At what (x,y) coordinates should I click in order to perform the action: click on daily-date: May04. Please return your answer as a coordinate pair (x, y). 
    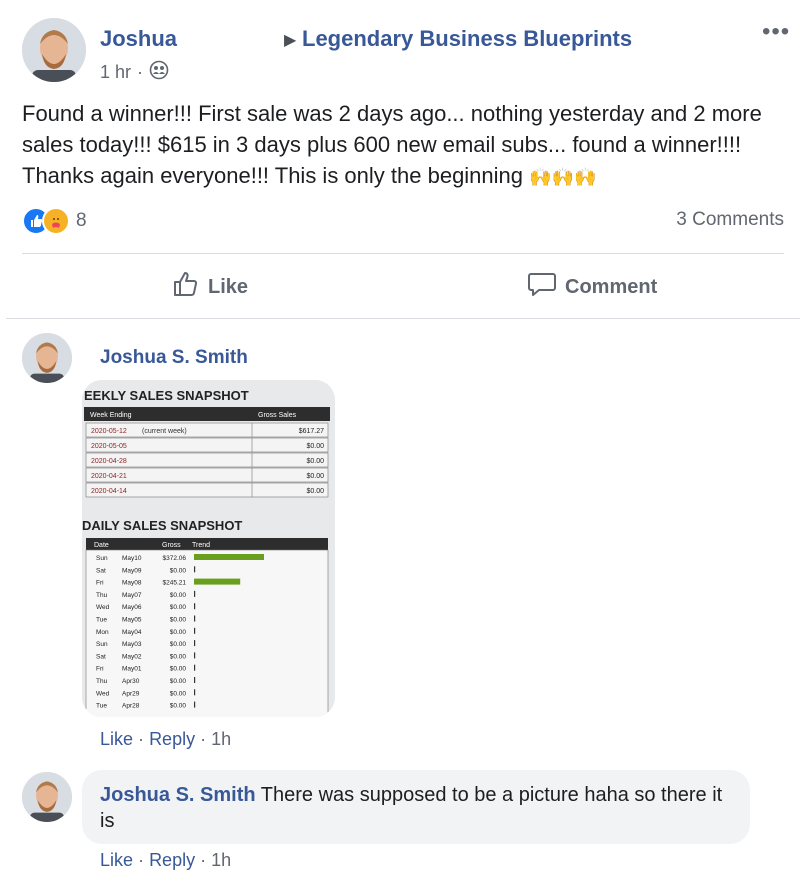
    Looking at the image, I should click on (132, 632).